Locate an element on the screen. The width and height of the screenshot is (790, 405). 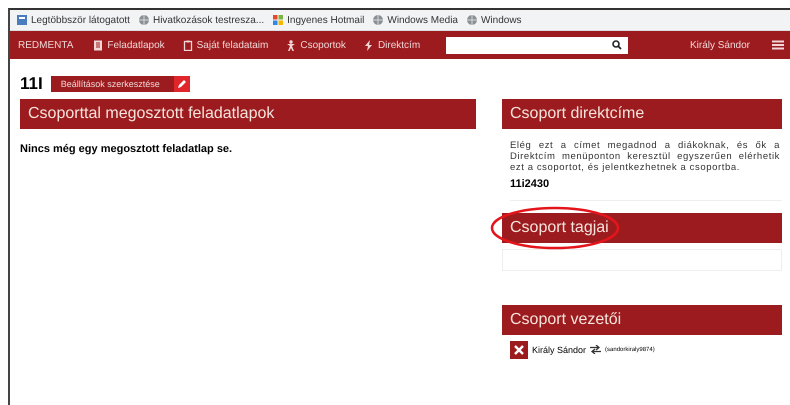
clipboard-icon is located at coordinates (187, 45).